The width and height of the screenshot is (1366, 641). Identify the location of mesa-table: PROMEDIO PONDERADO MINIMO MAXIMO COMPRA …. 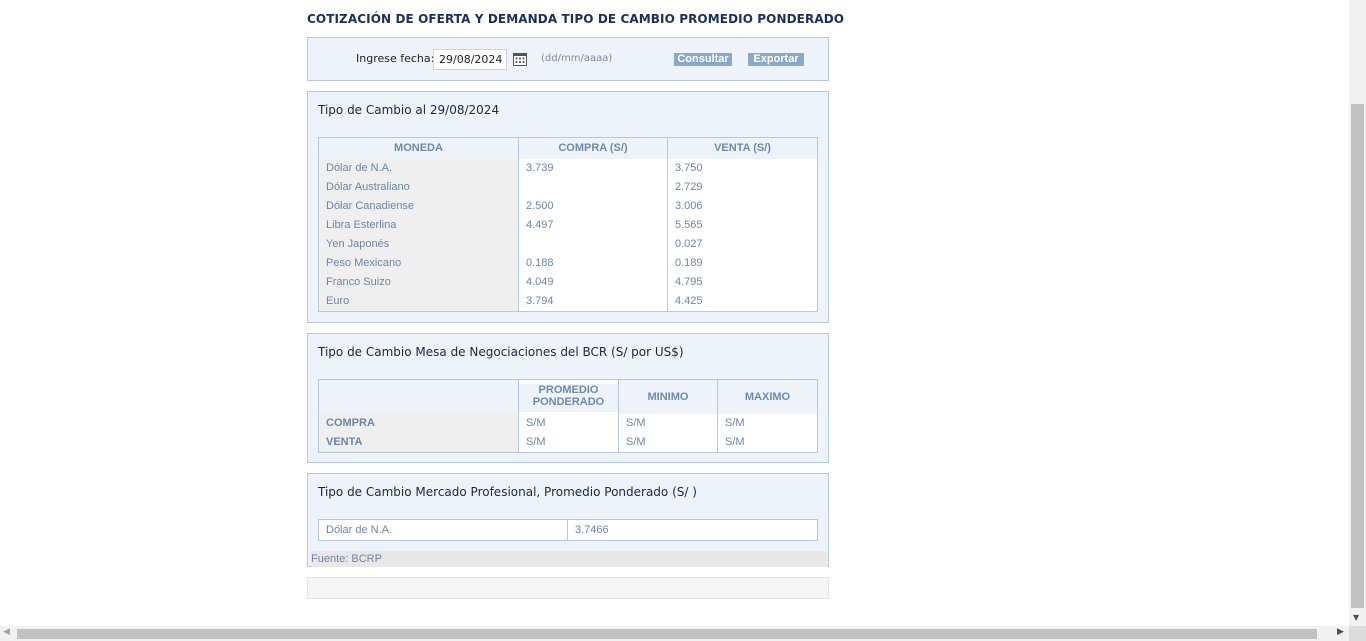
(568, 416).